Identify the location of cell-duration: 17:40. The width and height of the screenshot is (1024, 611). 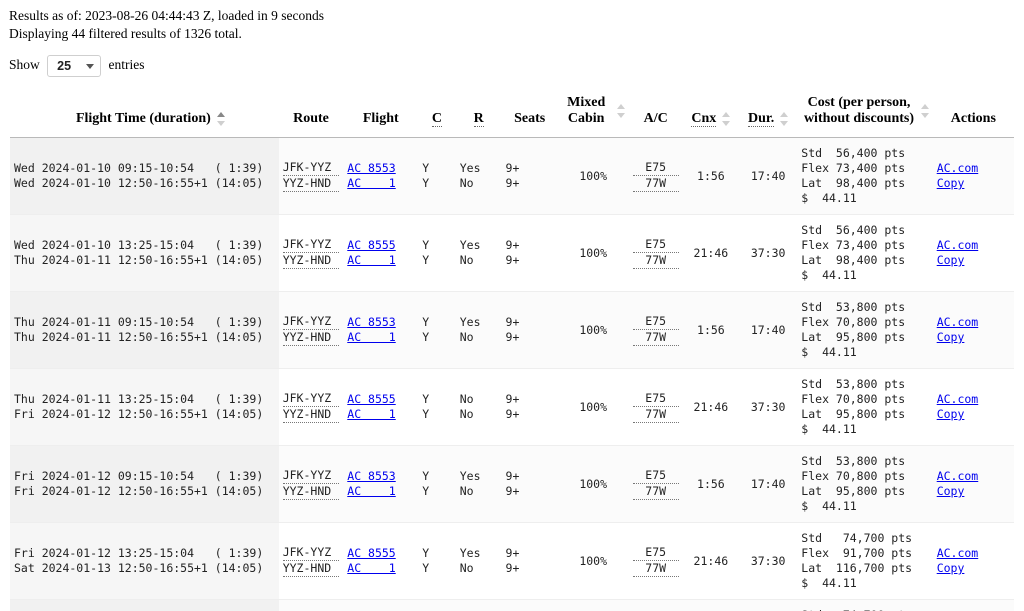
(768, 176).